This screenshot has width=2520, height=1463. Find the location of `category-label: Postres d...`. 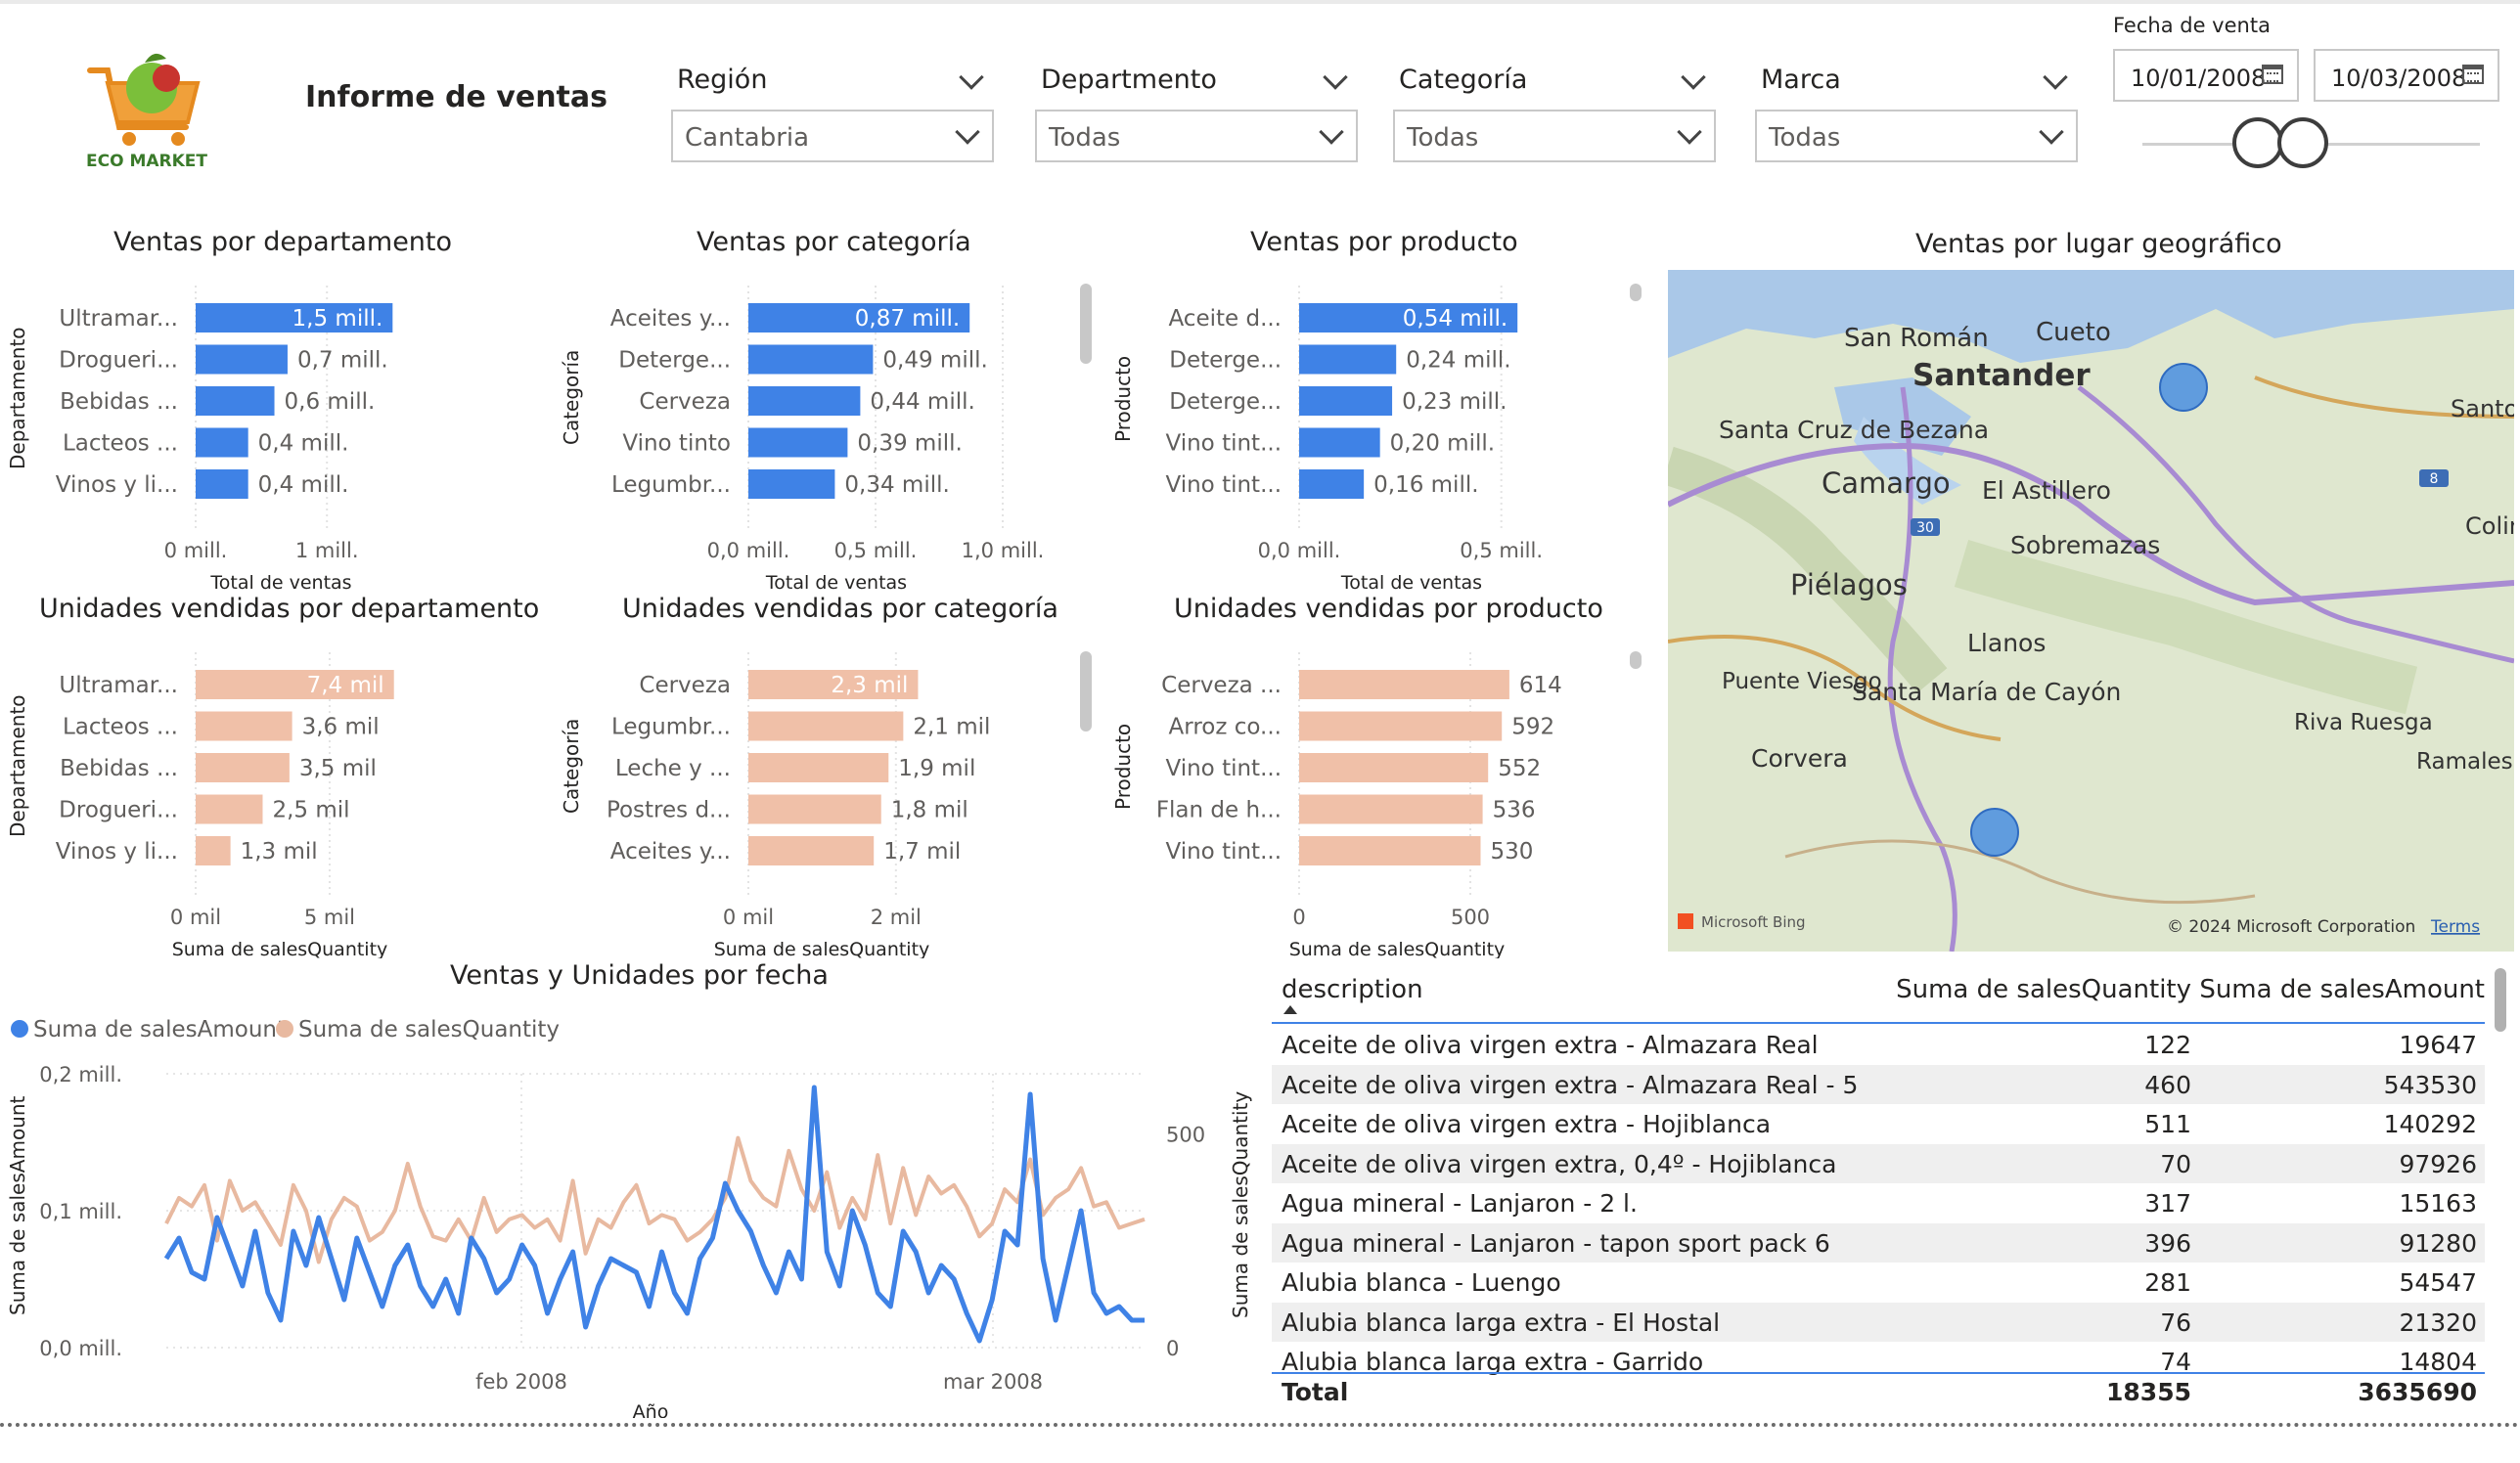

category-label: Postres d... is located at coordinates (669, 810).